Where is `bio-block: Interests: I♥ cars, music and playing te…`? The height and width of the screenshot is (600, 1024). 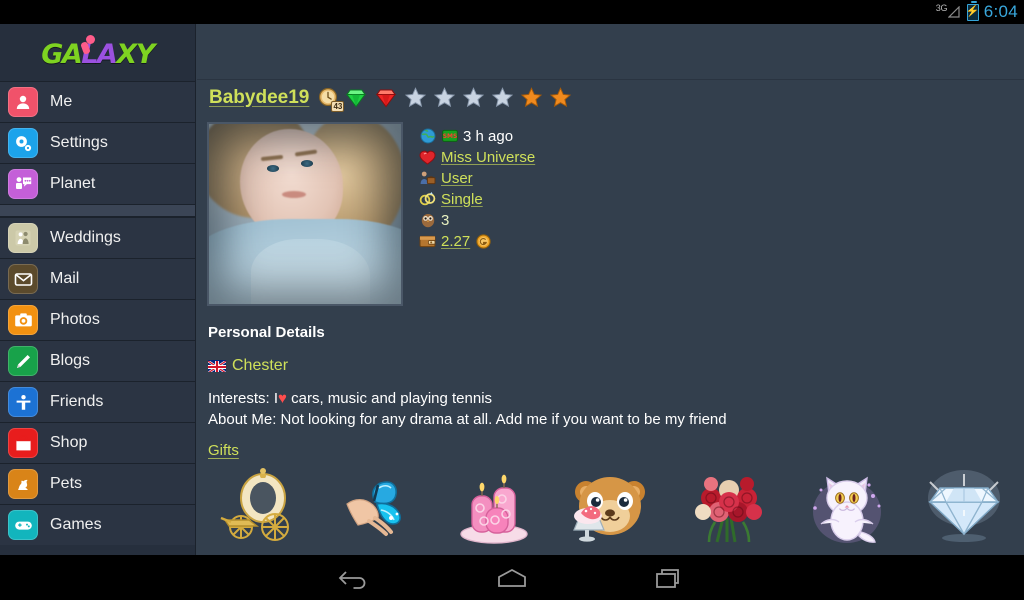
bio-block: Interests: I♥ cars, music and playing te… is located at coordinates (616, 409).